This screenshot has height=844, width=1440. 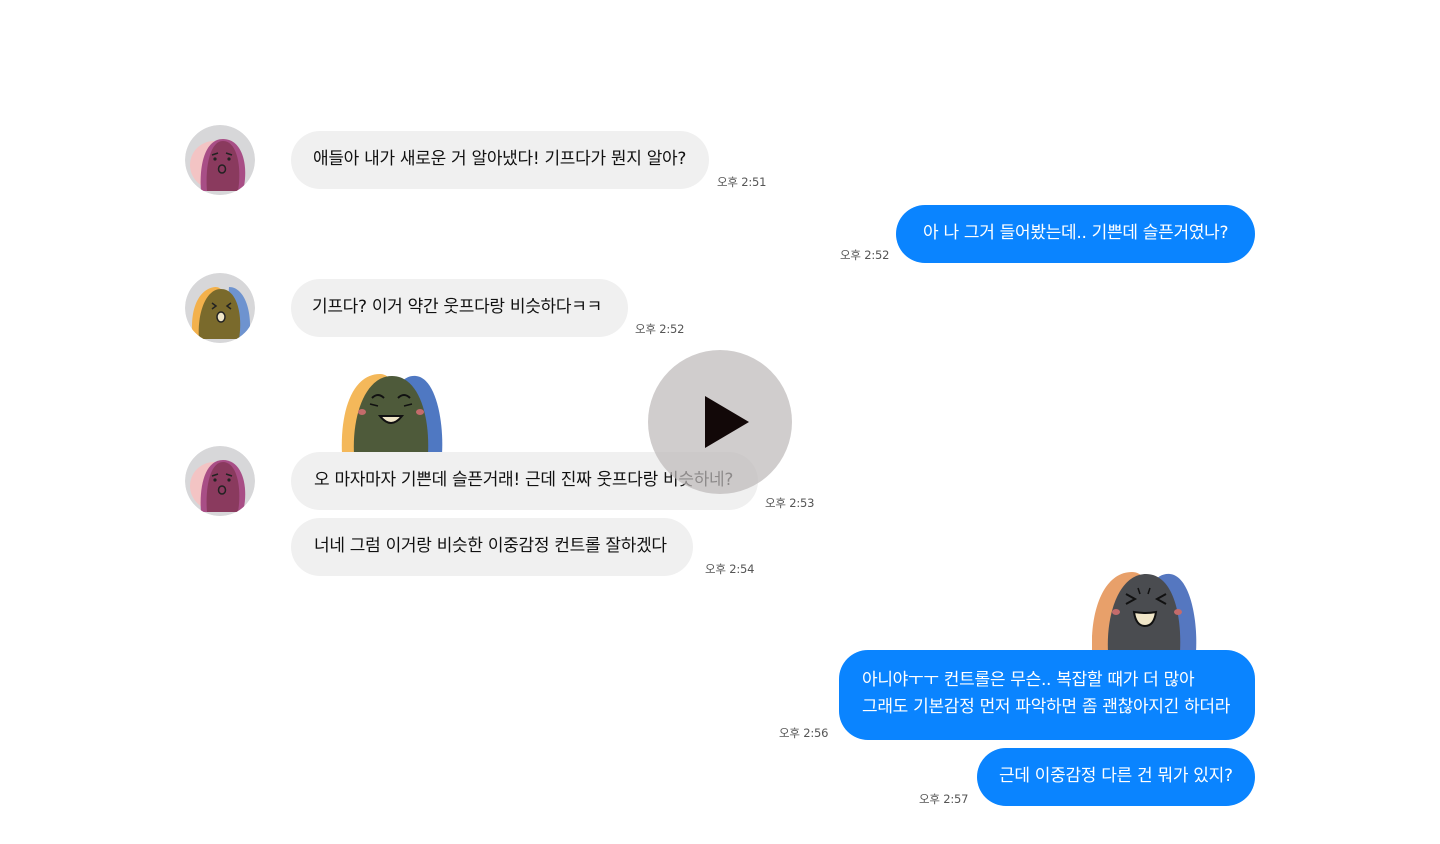 I want to click on message-text-5: 너네 그럼 이거랑 비슷한 이중감정 컨트롤 잘하겠다, so click(x=490, y=546).